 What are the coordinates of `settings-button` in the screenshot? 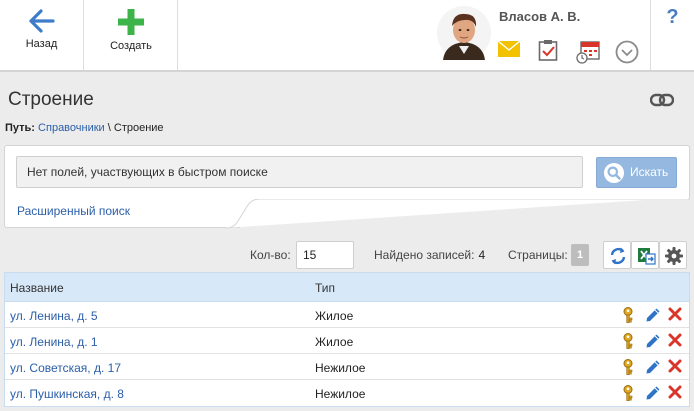 It's located at (673, 255).